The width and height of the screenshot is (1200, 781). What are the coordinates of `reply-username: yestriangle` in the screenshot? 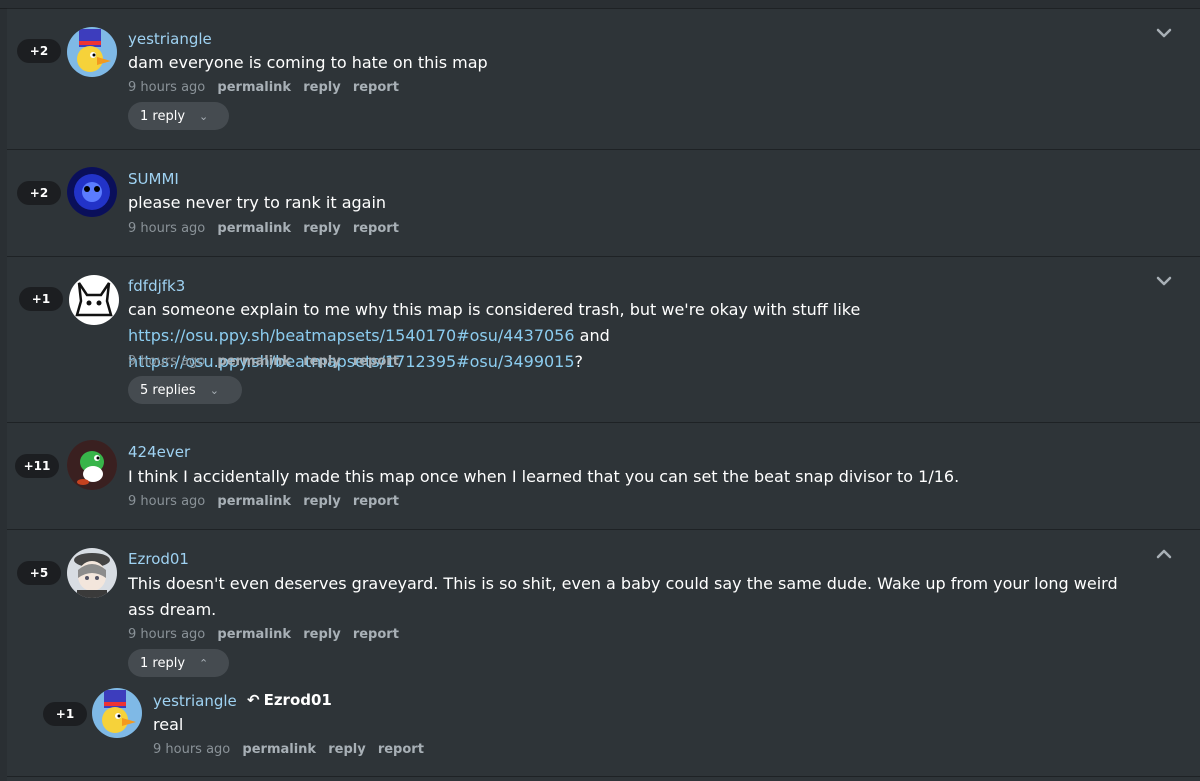 It's located at (195, 701).